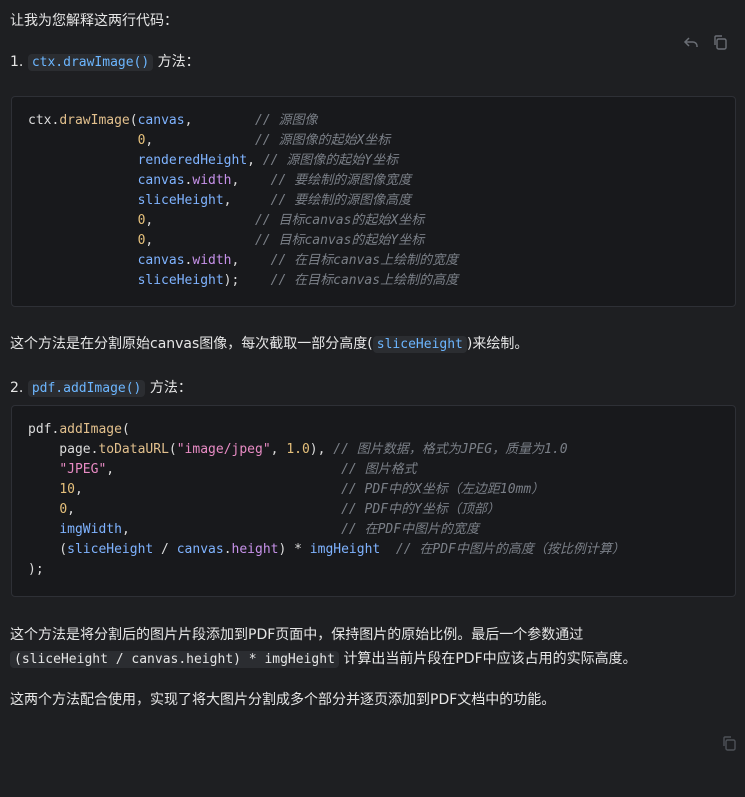 This screenshot has width=745, height=797. I want to click on code-comment: // 在PDF中图片的宽度, so click(410, 529).